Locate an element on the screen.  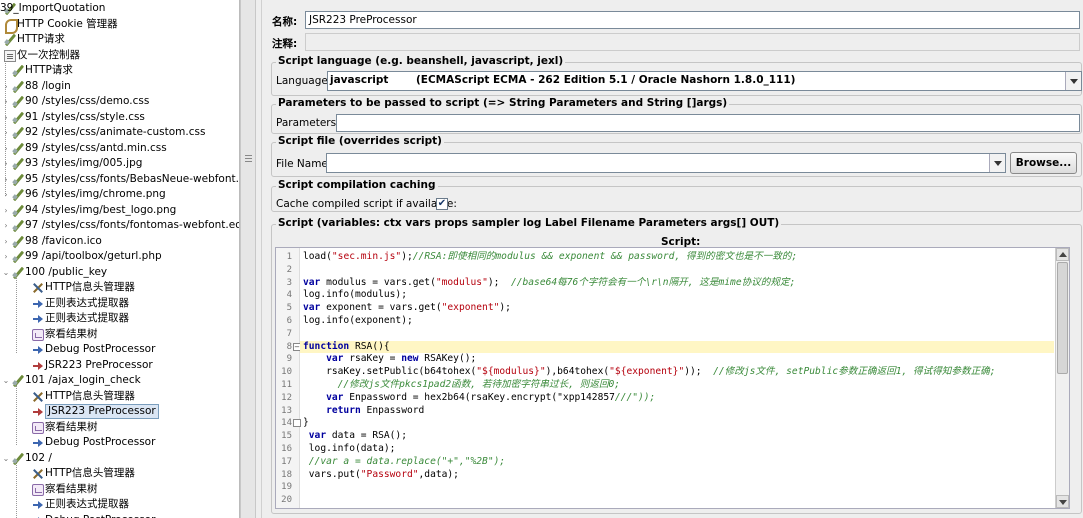
scrollbar-thumb is located at coordinates (1062, 318).